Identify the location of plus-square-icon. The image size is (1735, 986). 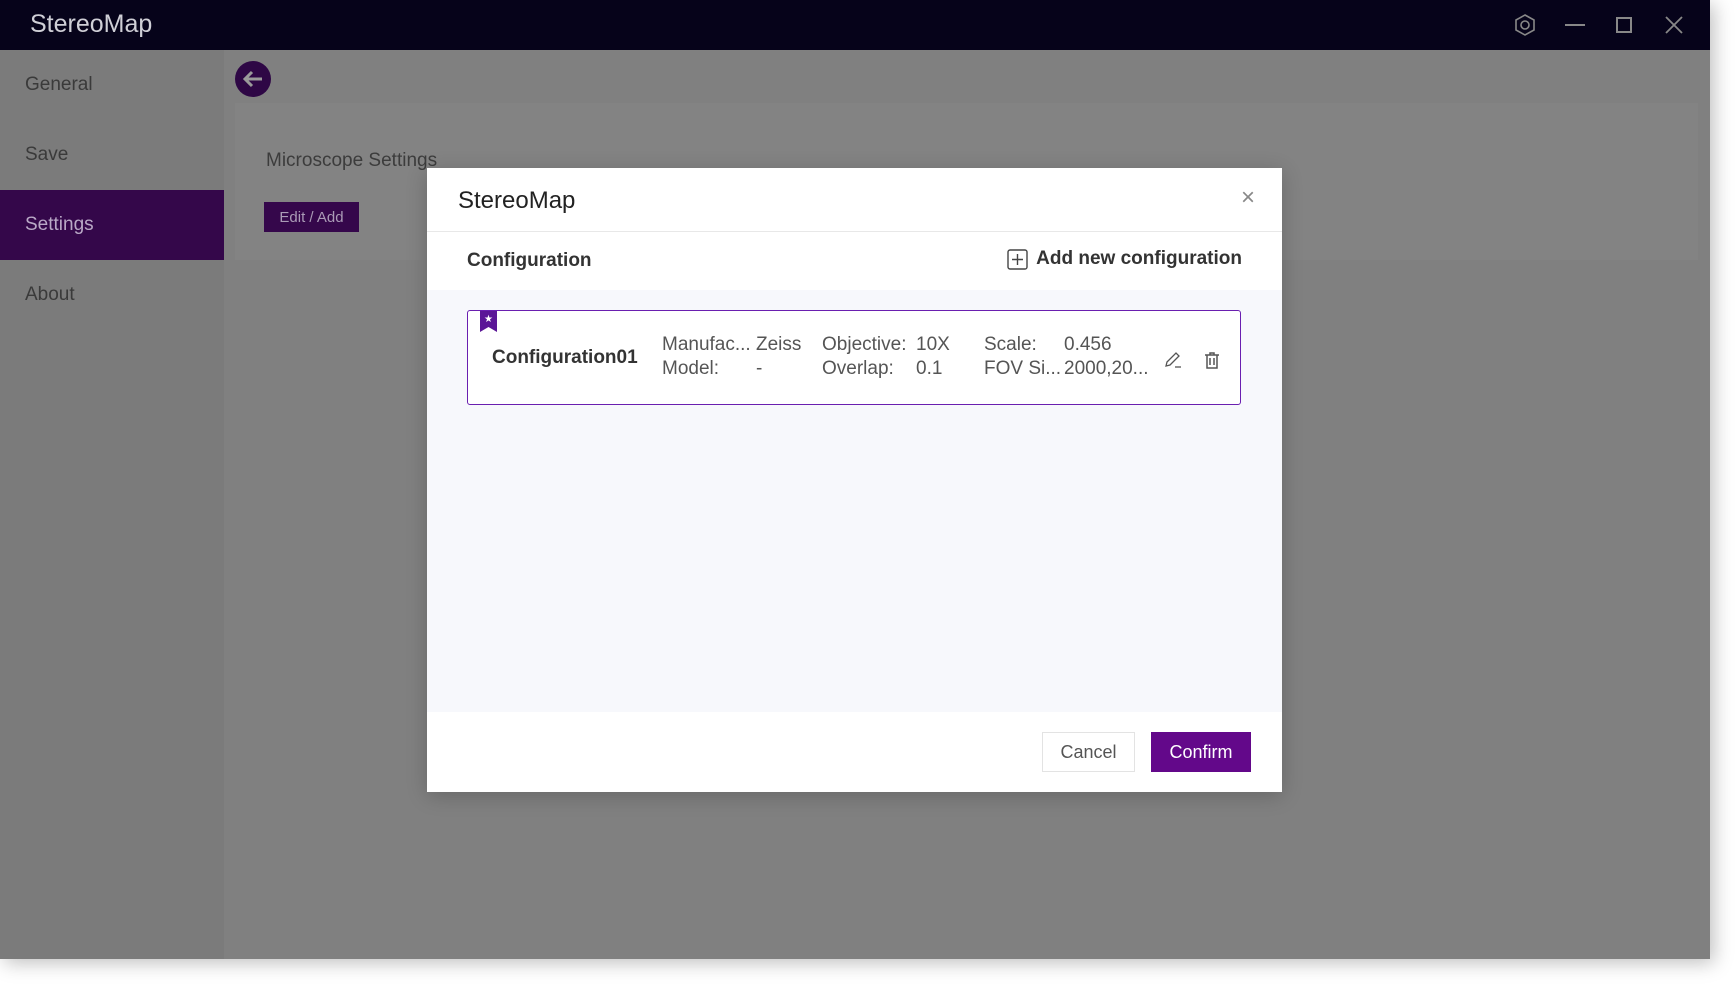
(1017, 259).